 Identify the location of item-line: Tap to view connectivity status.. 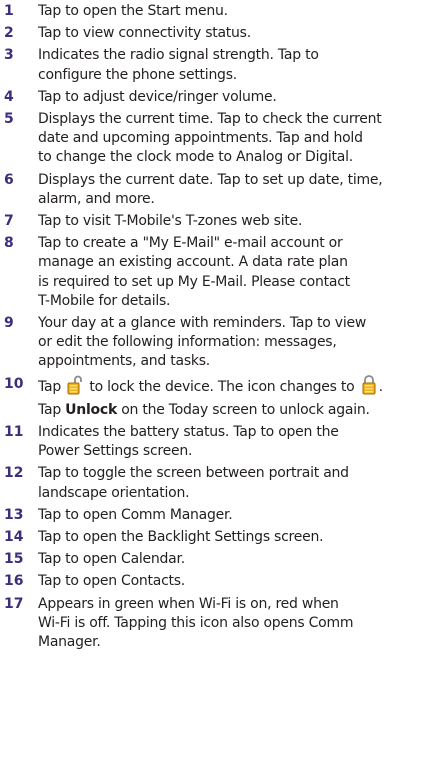
(144, 33).